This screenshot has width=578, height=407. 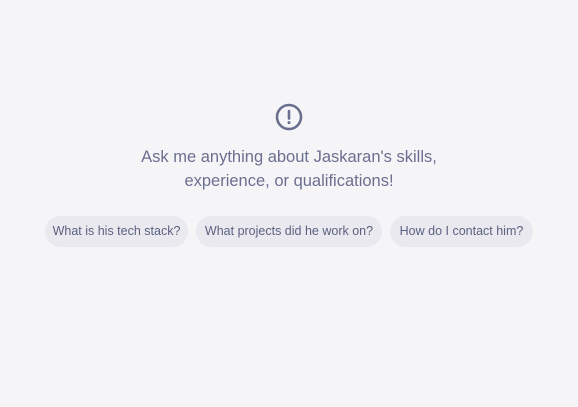 What do you see at coordinates (289, 157) in the screenshot?
I see `prompt-line-1: Ask me anything about Jaskaran's skills,` at bounding box center [289, 157].